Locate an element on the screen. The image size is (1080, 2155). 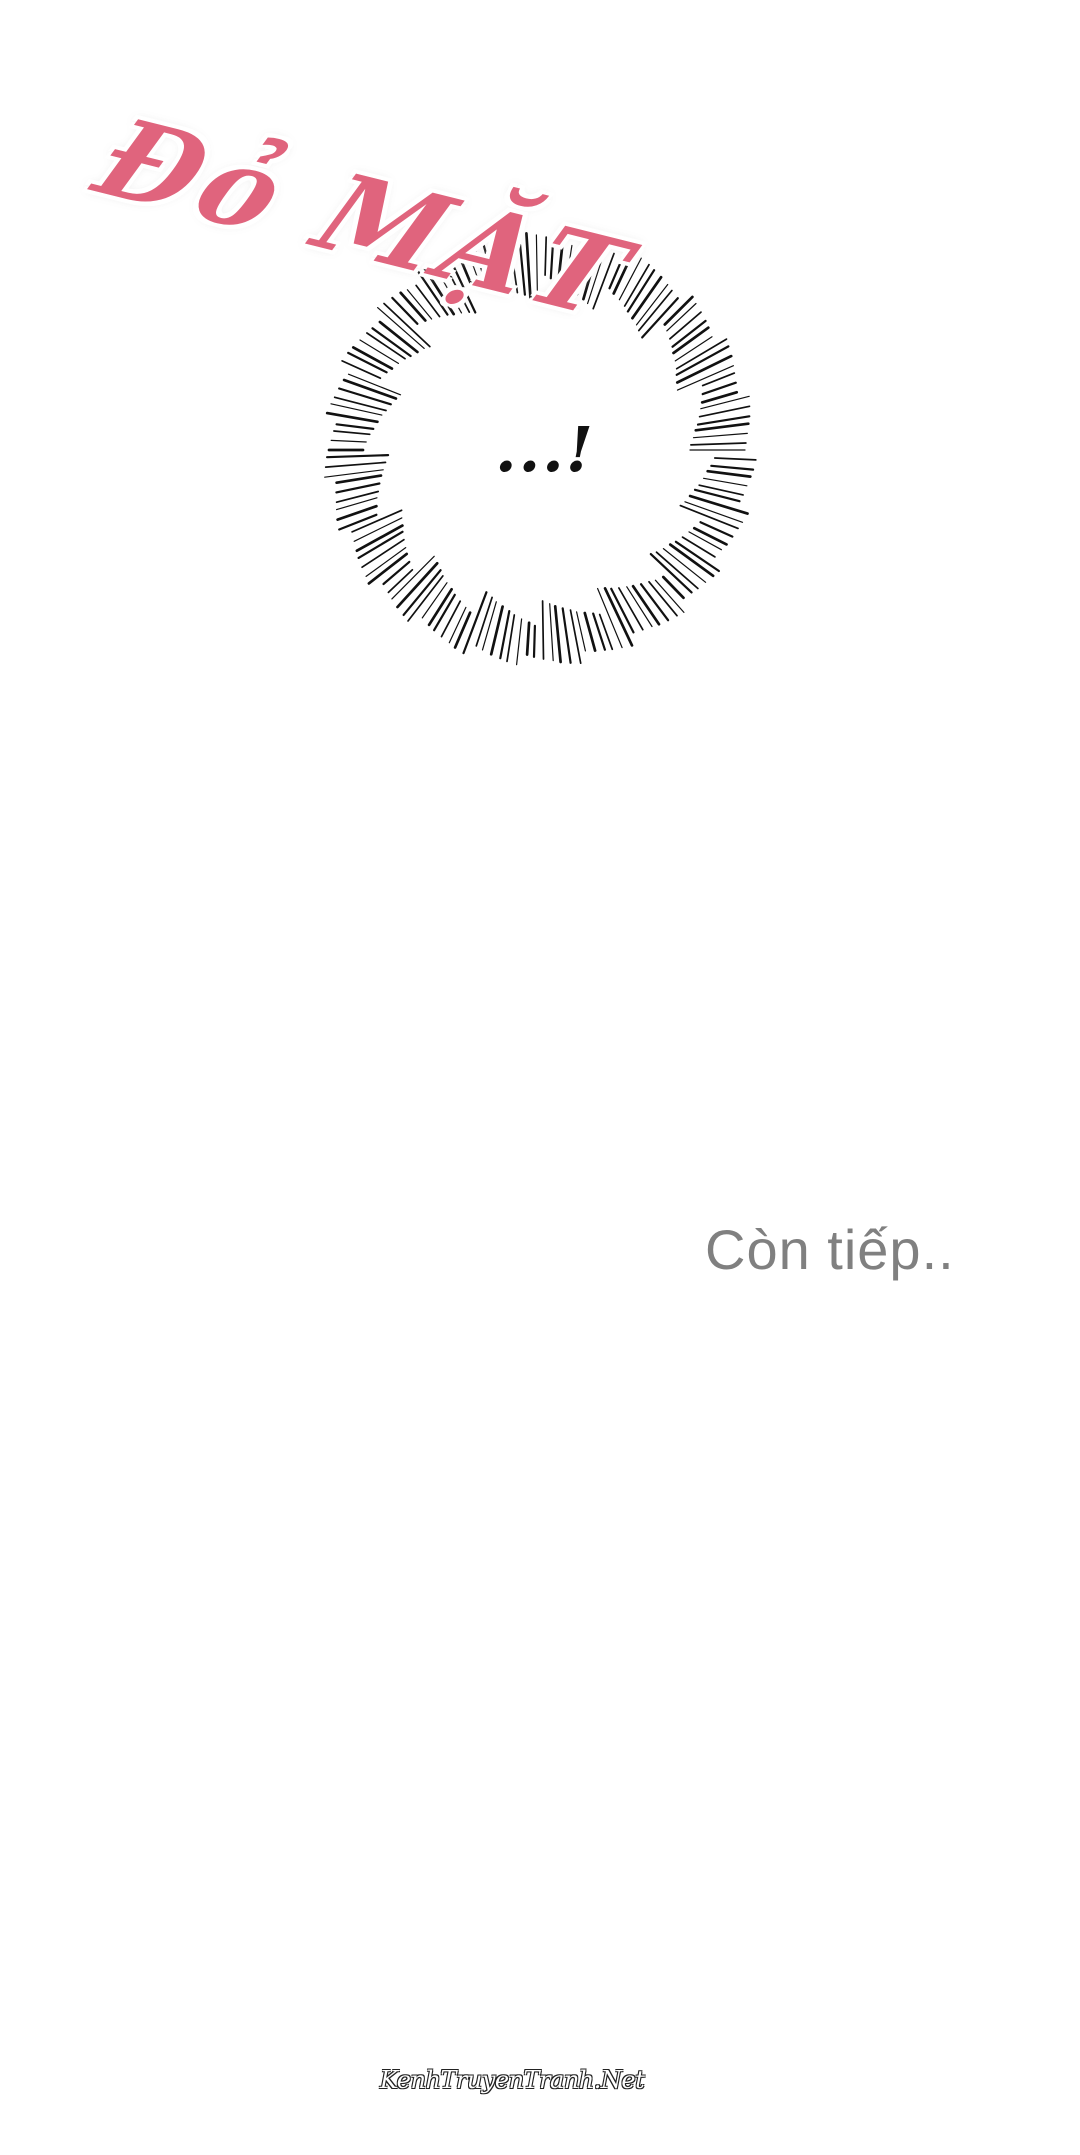
site-watermark: KenhTruyenTranh.Net is located at coordinates (512, 2080).